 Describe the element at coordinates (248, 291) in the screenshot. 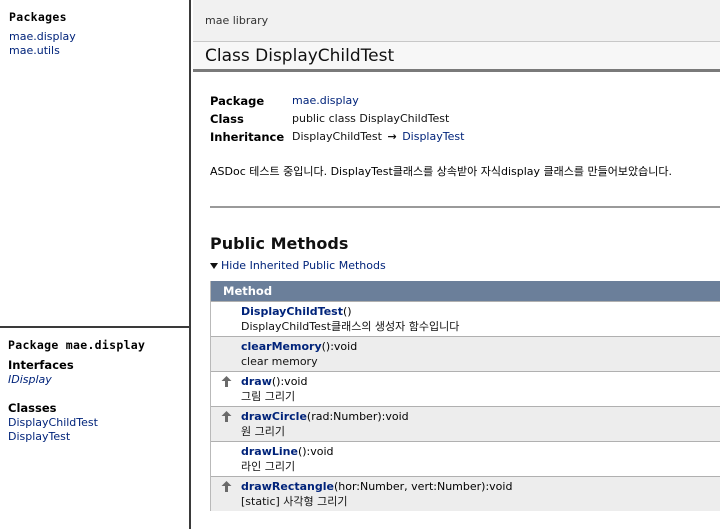

I see `method-column-header: Method` at that location.